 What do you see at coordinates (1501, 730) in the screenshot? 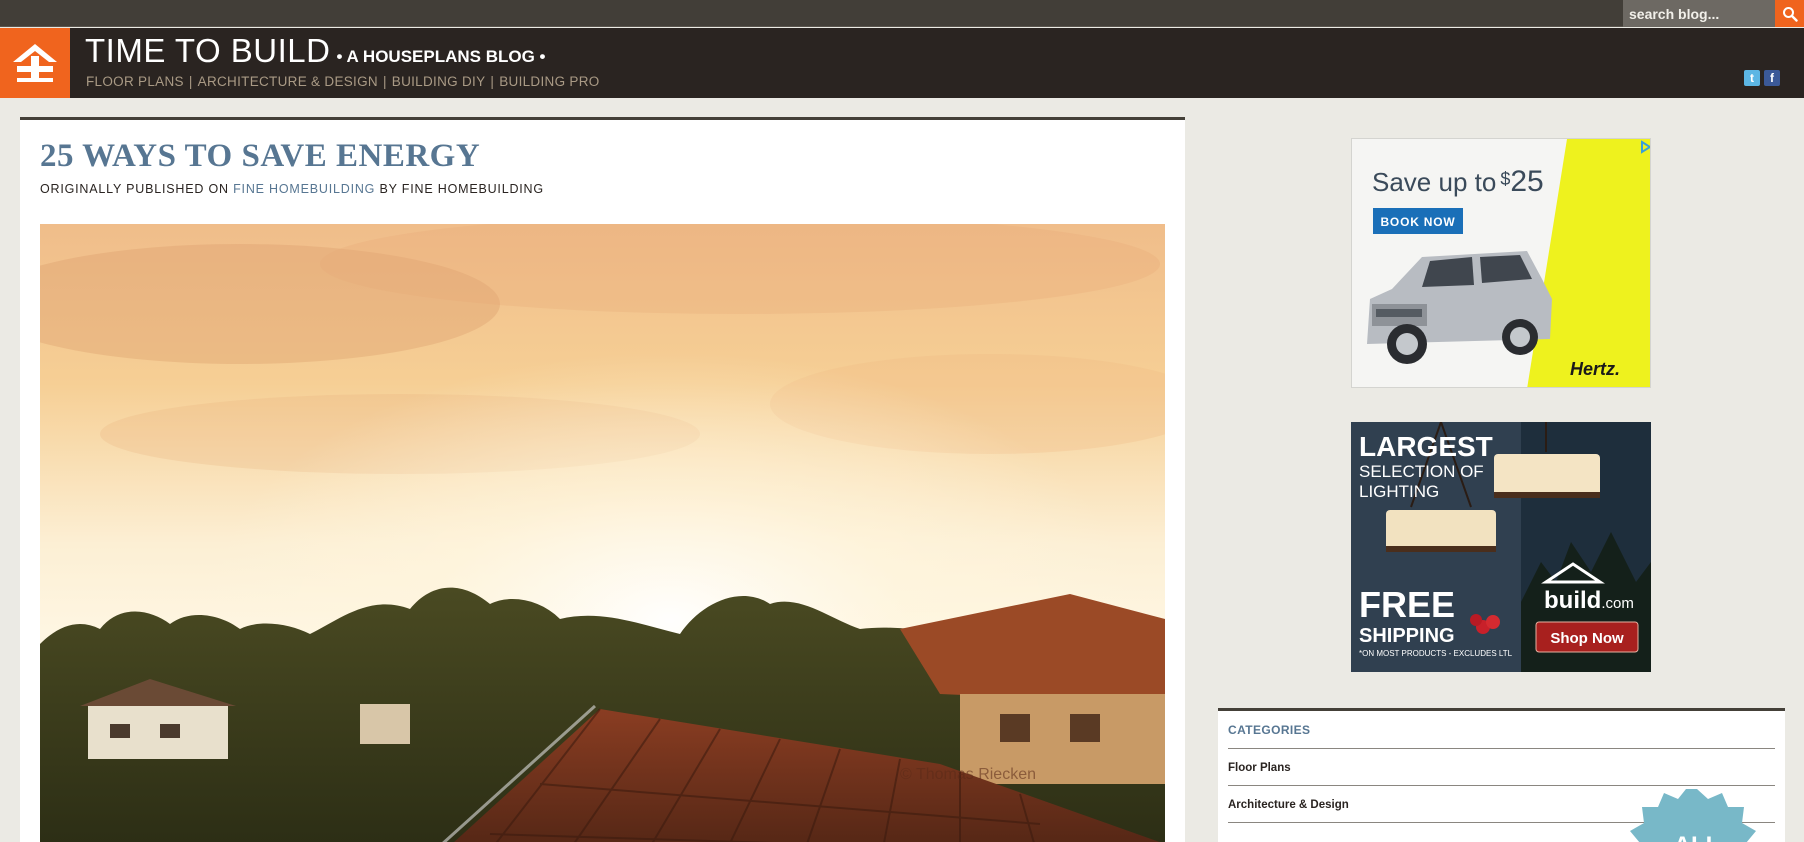
I see `categories-title: CATEGORIES` at bounding box center [1501, 730].